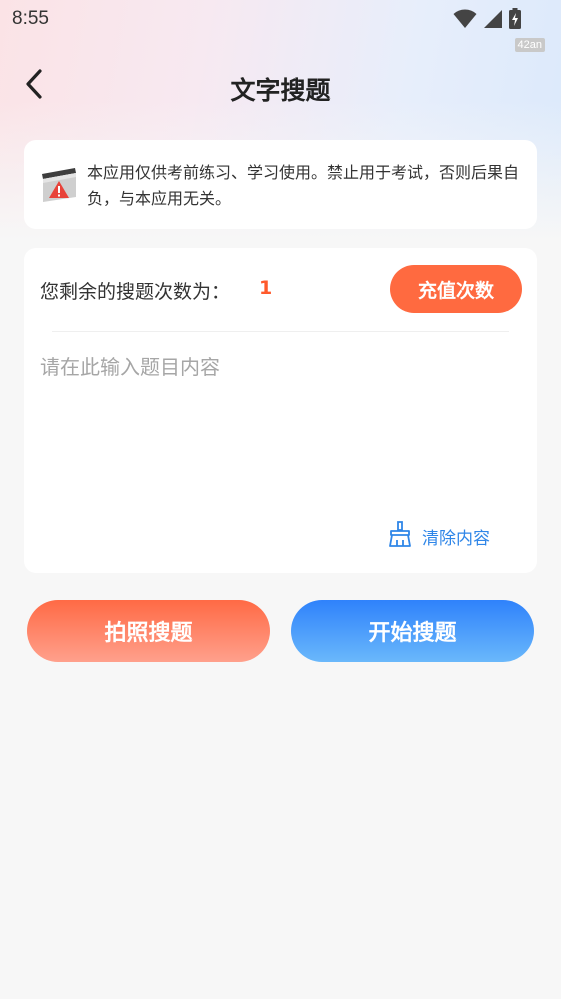 The image size is (561, 999). Describe the element at coordinates (280, 331) in the screenshot. I see `divider` at that location.